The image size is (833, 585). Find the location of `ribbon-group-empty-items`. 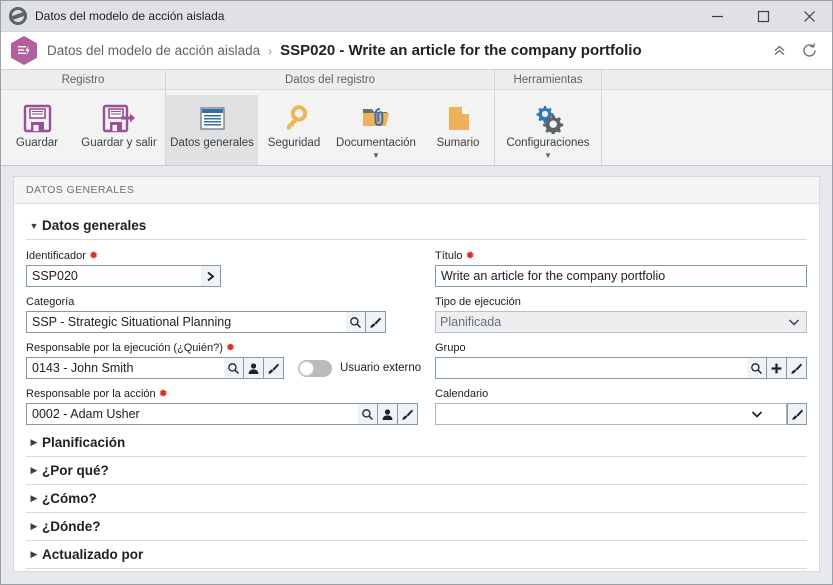

ribbon-group-empty-items is located at coordinates (717, 128).